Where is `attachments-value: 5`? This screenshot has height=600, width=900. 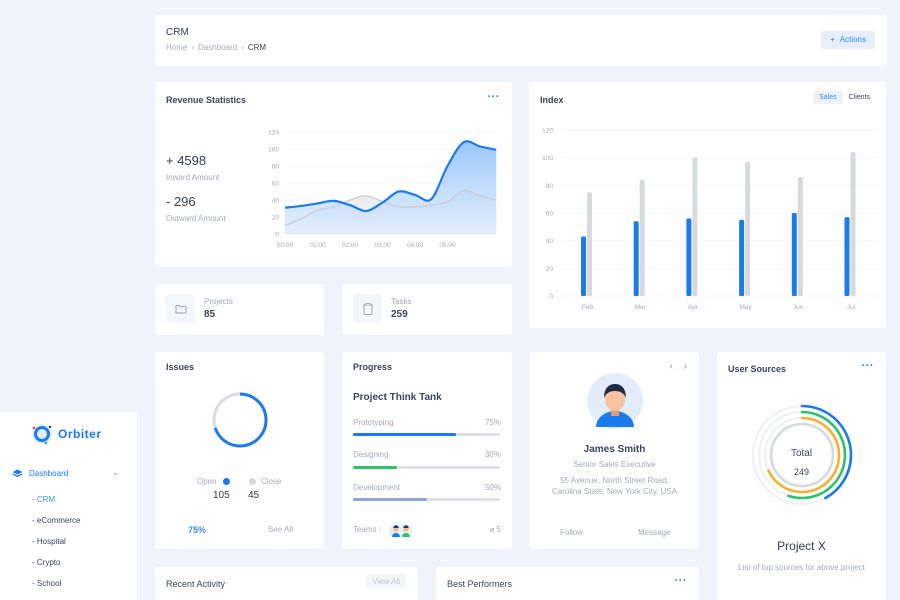 attachments-value: 5 is located at coordinates (498, 529).